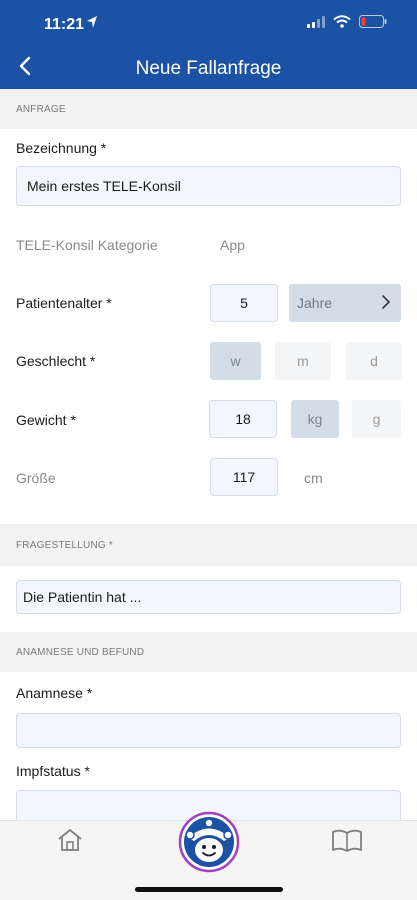 The width and height of the screenshot is (417, 900). I want to click on anamnese-input, so click(208, 730).